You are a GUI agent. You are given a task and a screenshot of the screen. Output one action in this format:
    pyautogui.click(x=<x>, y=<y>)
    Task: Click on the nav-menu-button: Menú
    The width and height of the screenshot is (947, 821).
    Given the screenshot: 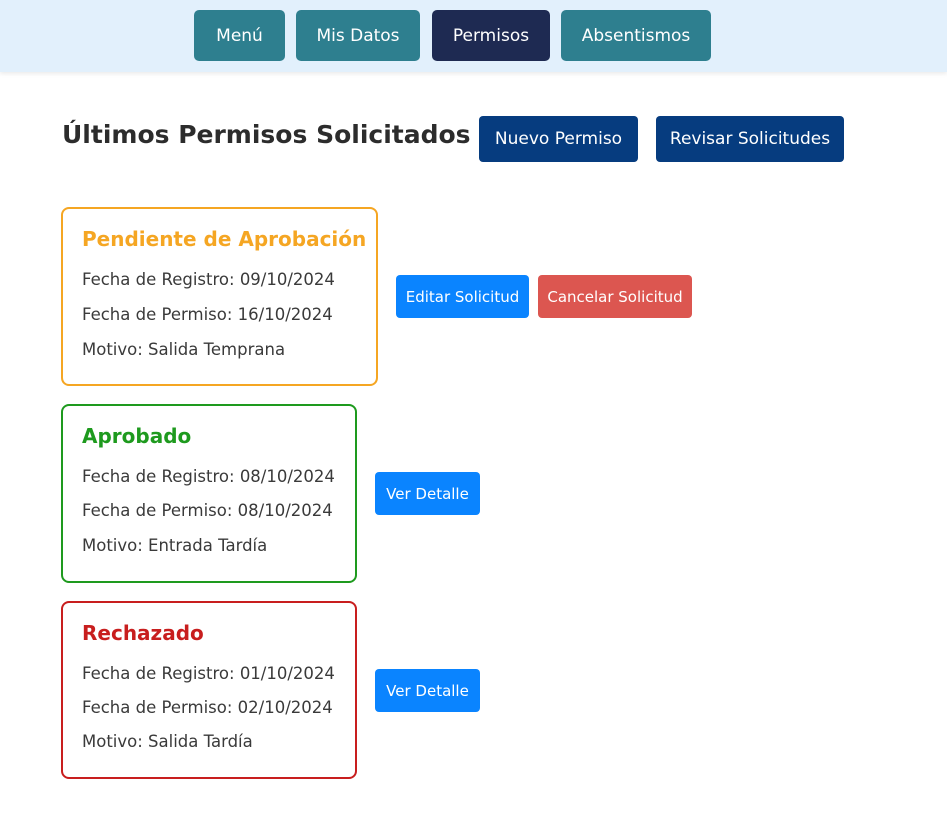 What is the action you would take?
    pyautogui.click(x=239, y=35)
    